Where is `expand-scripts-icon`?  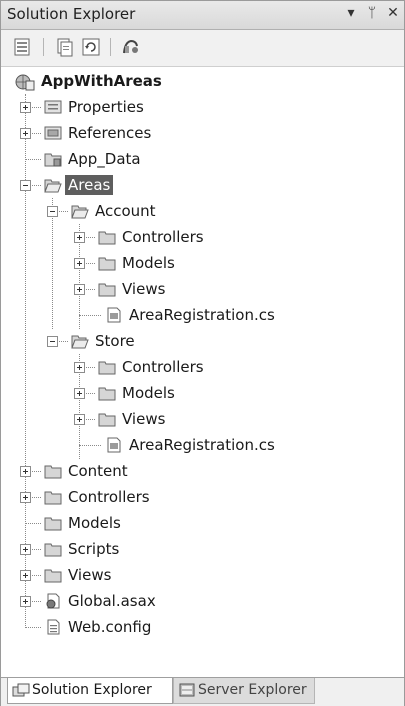
expand-scripts-icon is located at coordinates (25, 549).